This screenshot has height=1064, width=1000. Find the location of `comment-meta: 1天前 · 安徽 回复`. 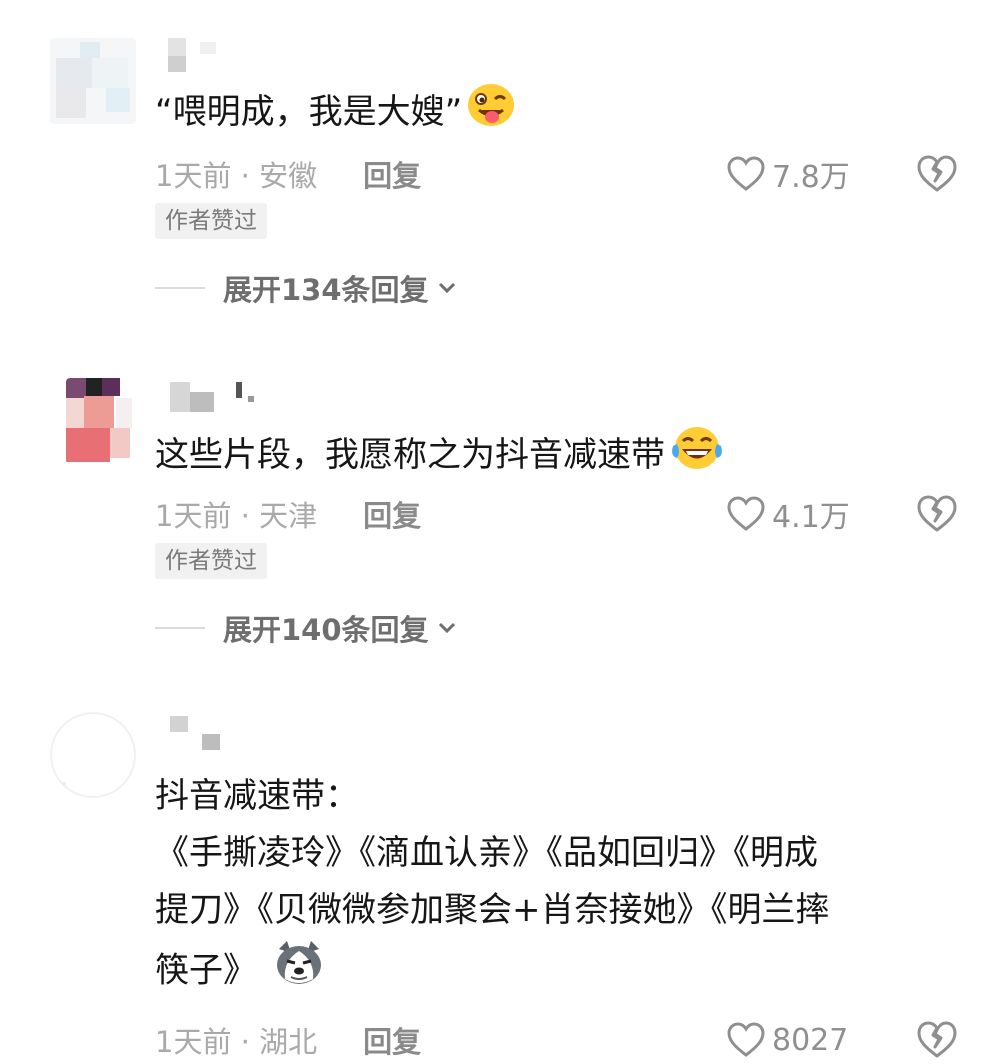

comment-meta: 1天前 · 安徽 回复 is located at coordinates (288, 174).